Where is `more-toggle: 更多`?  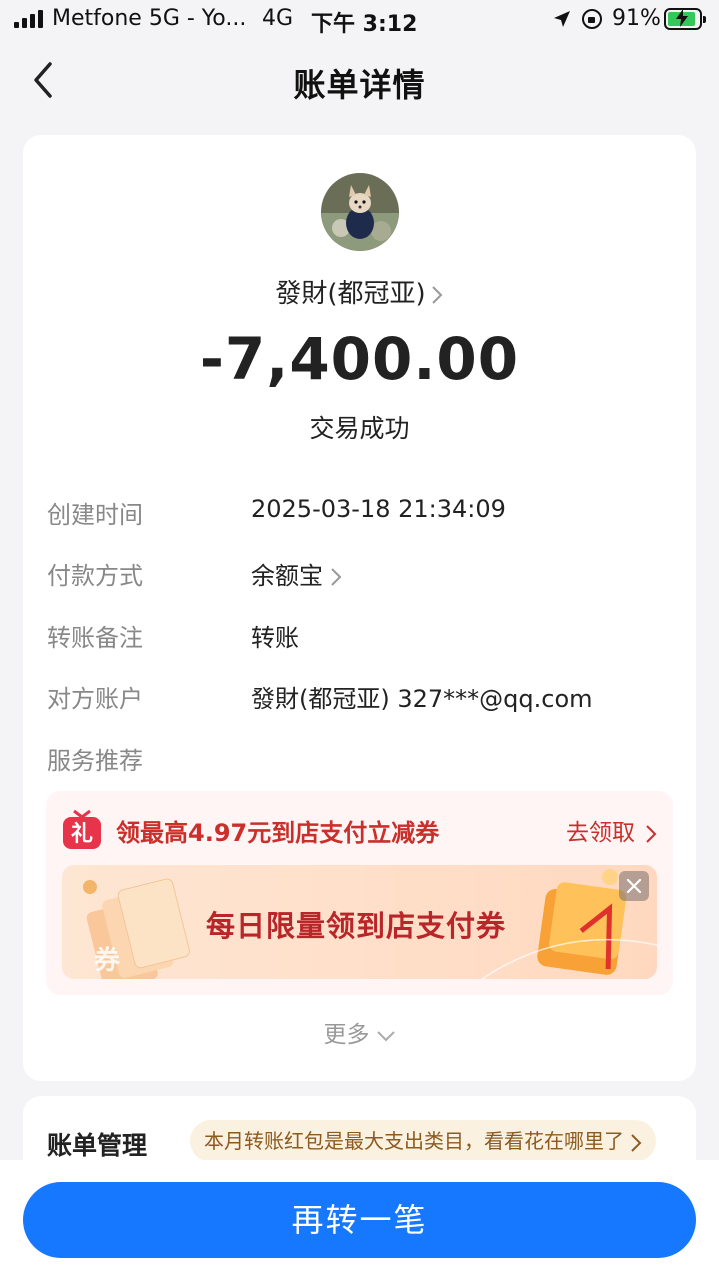
more-toggle: 更多 is located at coordinates (359, 1032).